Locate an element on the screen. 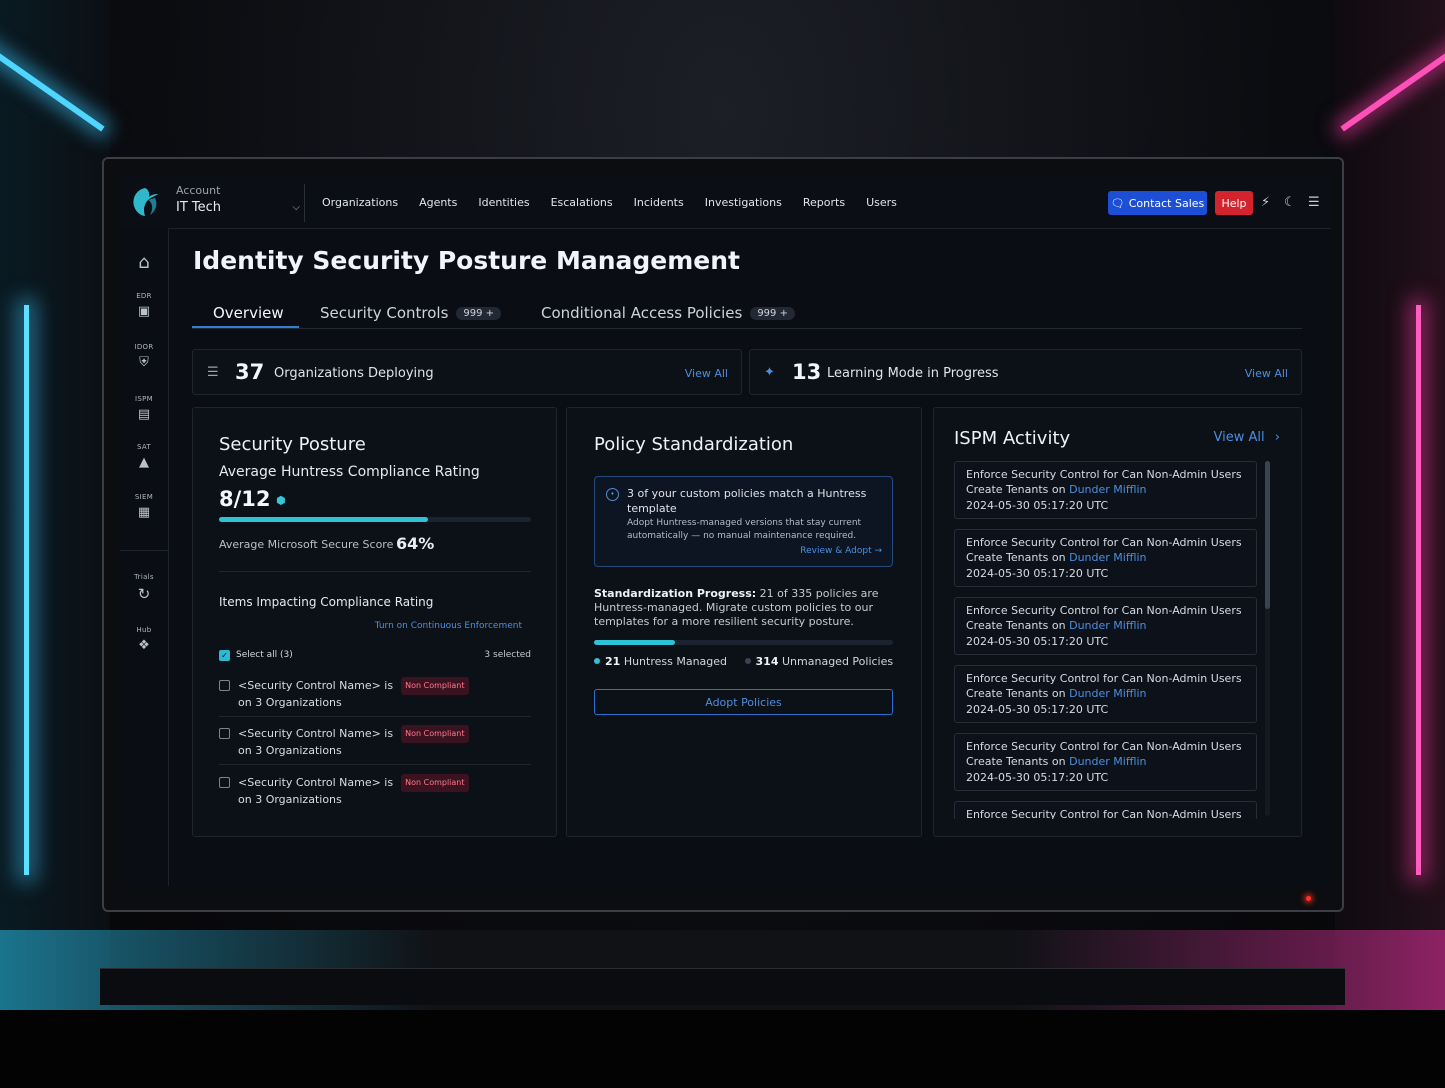 This screenshot has width=1445, height=1088. nav-agents: Agents is located at coordinates (438, 202).